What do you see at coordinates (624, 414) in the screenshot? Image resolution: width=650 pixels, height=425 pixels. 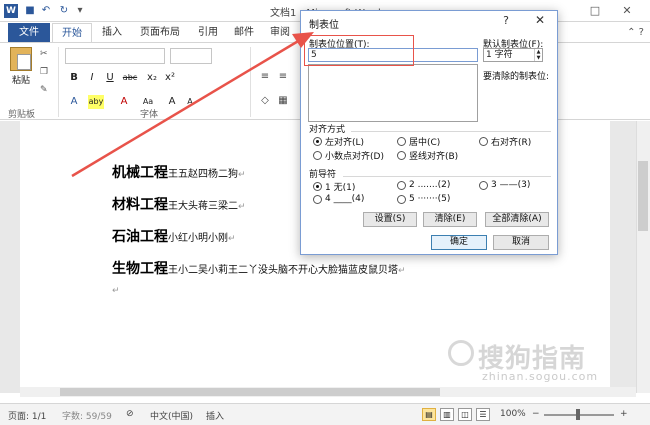 I see `zoom-in-icon: +` at bounding box center [624, 414].